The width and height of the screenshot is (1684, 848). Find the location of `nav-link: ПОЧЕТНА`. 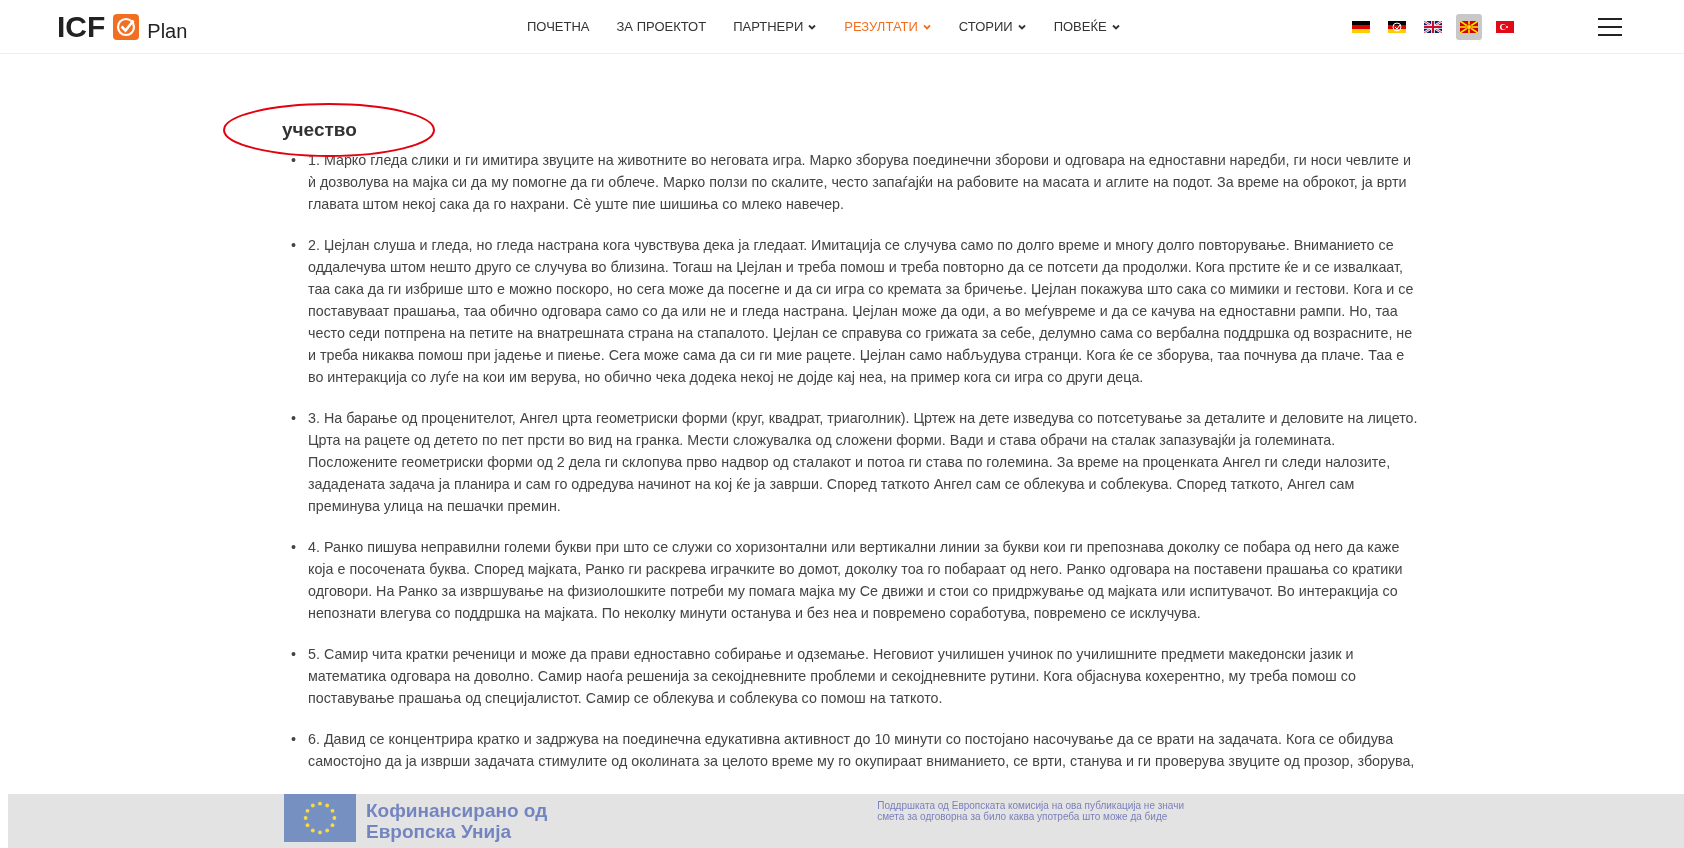

nav-link: ПОЧЕТНА is located at coordinates (558, 26).